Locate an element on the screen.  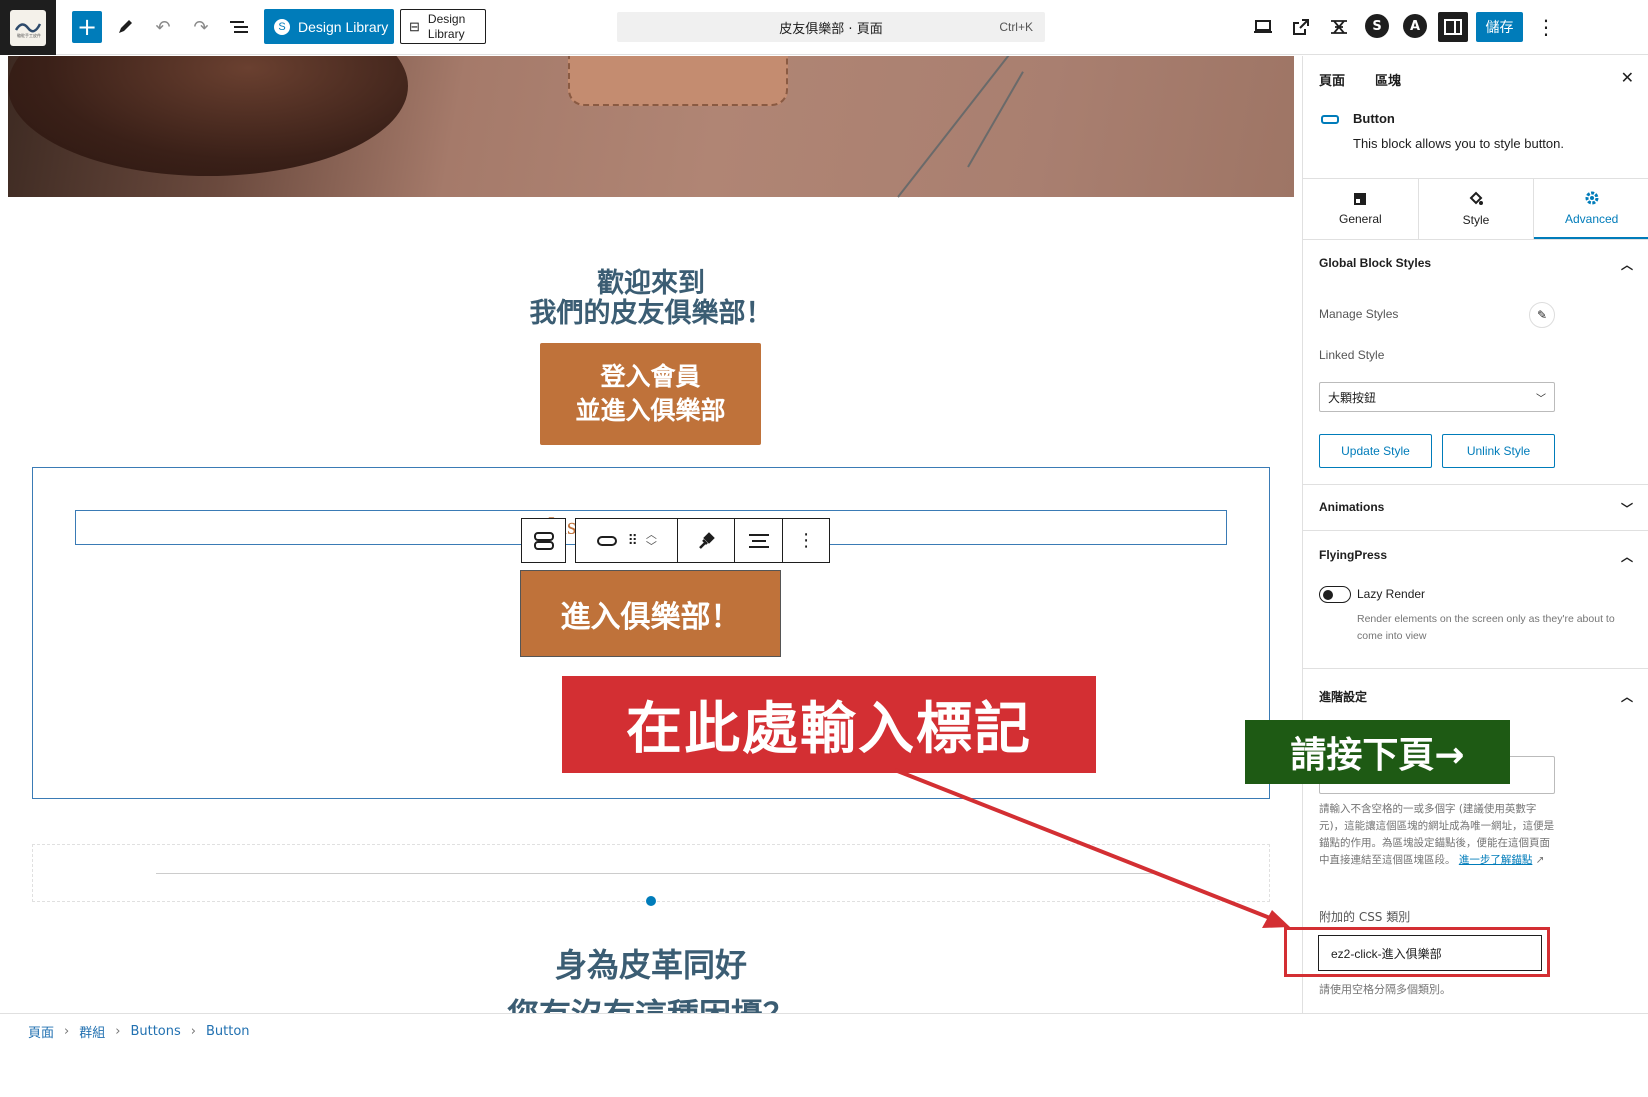
login-member-button: 登入會員 並進入俱樂部 is located at coordinates (650, 394).